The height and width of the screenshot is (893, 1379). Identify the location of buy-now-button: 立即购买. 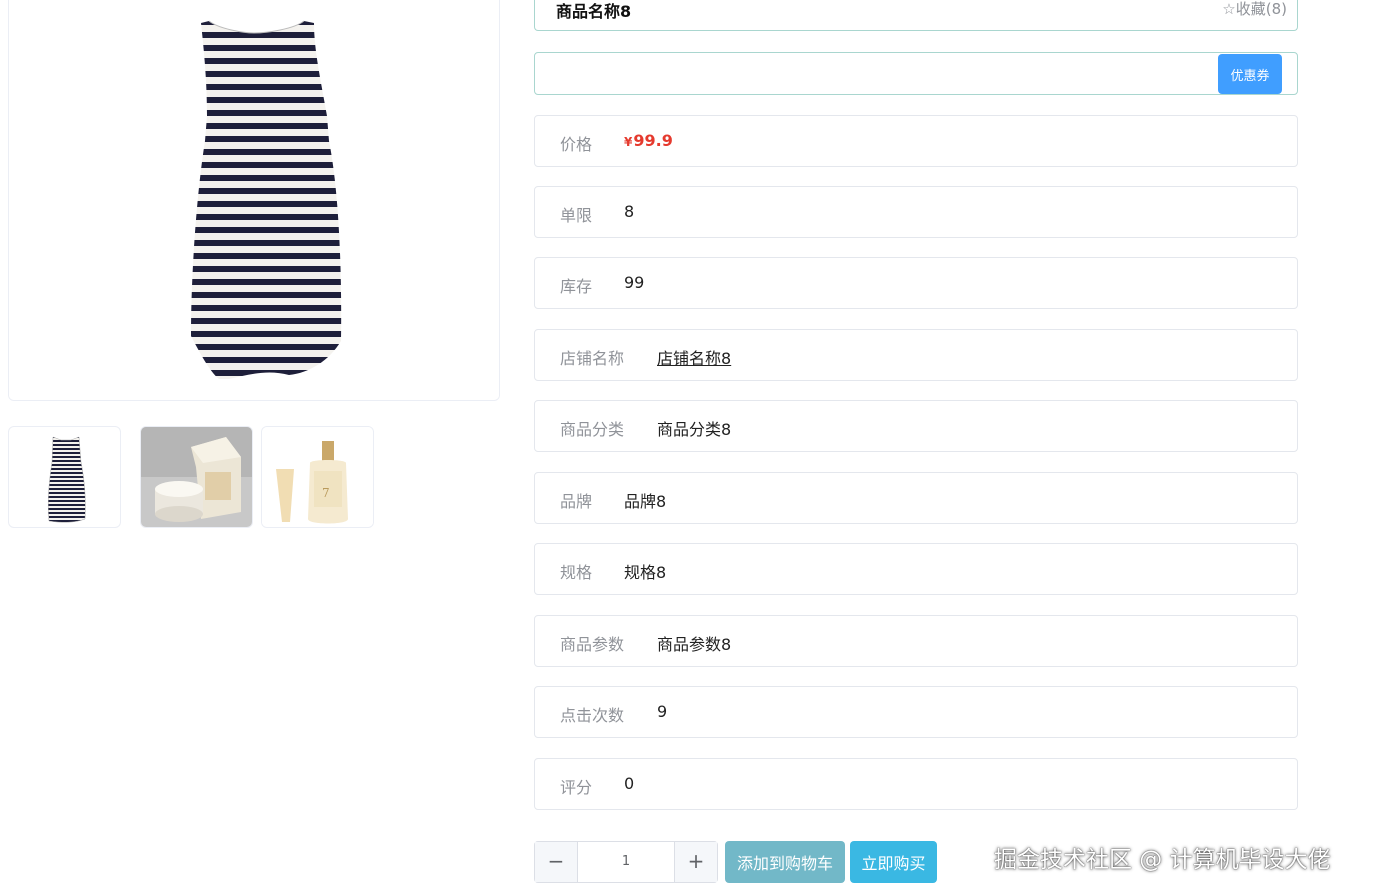
(893, 862).